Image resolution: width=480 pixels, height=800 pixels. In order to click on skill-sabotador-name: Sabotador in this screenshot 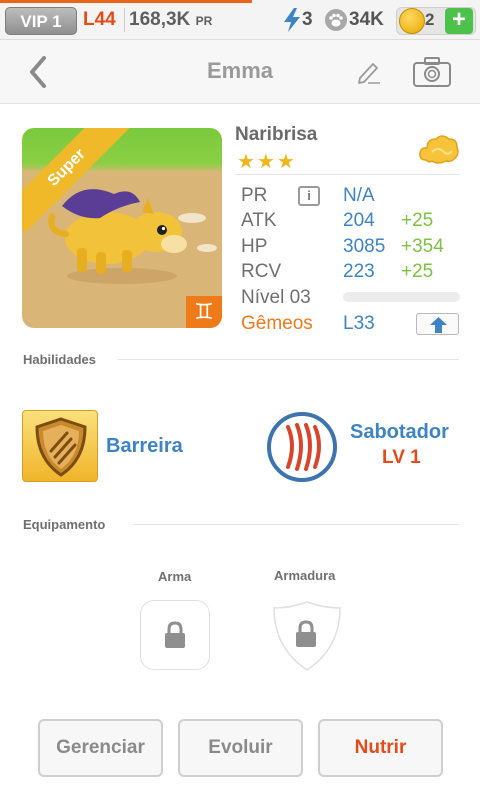, I will do `click(399, 432)`.